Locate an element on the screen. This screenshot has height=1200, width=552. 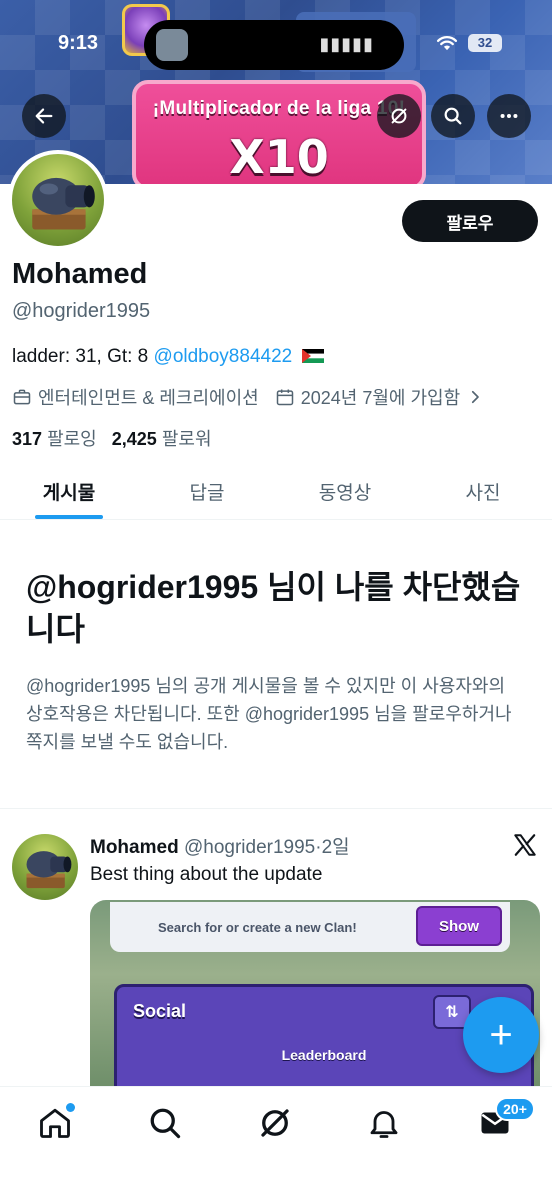
more-horizontal-icon is located at coordinates (509, 116).